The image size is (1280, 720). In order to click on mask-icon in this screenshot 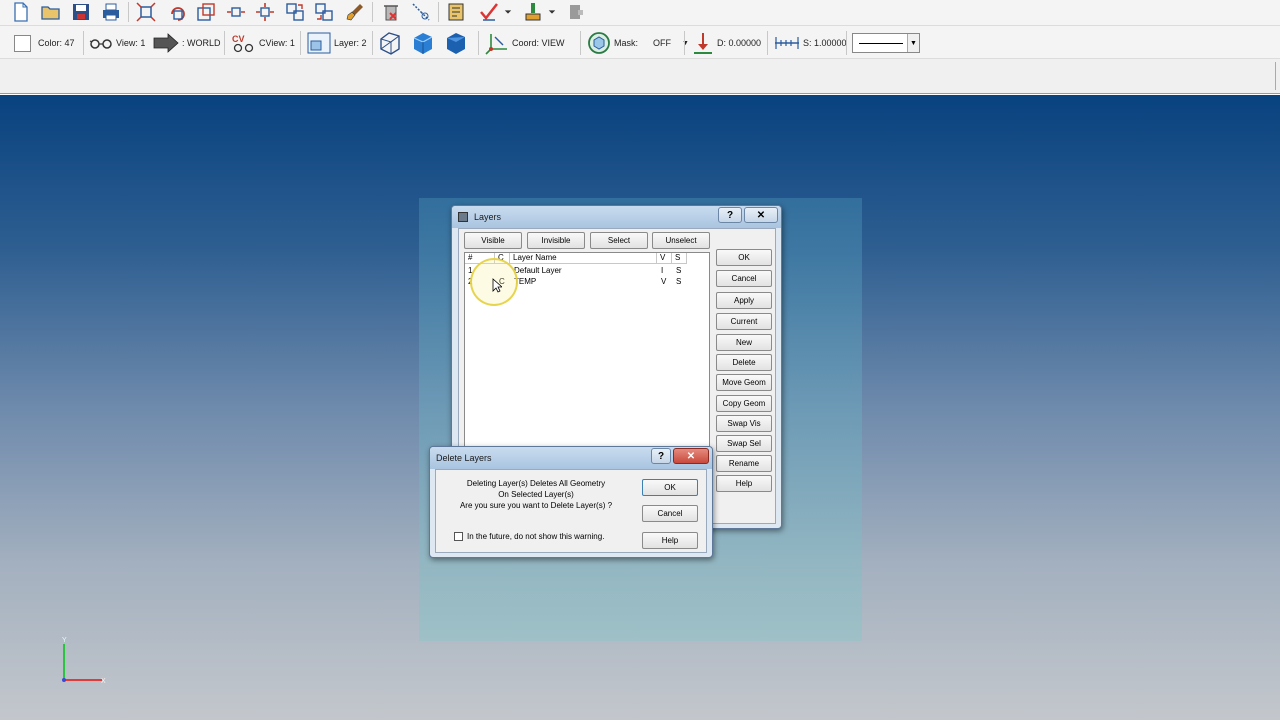, I will do `click(599, 43)`.